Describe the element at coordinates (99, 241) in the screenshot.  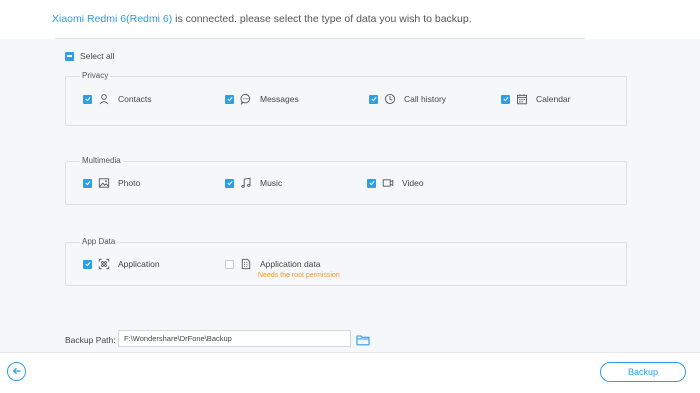
I see `app-data-group-title: App Data` at that location.